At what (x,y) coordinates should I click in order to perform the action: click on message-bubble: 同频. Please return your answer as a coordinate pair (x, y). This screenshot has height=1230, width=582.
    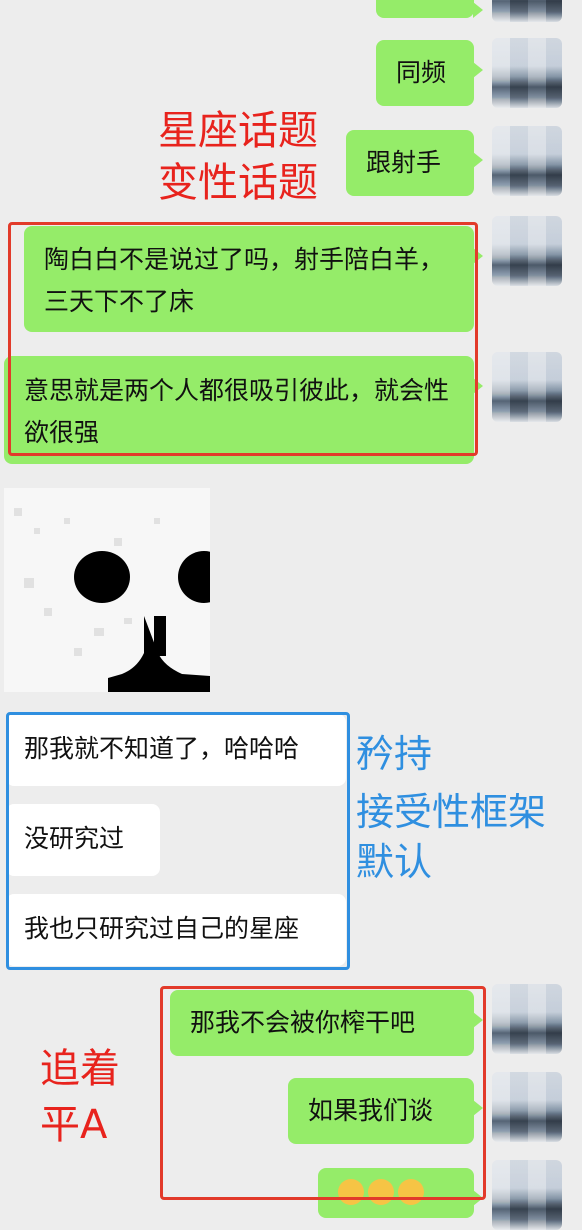
    Looking at the image, I should click on (429, 73).